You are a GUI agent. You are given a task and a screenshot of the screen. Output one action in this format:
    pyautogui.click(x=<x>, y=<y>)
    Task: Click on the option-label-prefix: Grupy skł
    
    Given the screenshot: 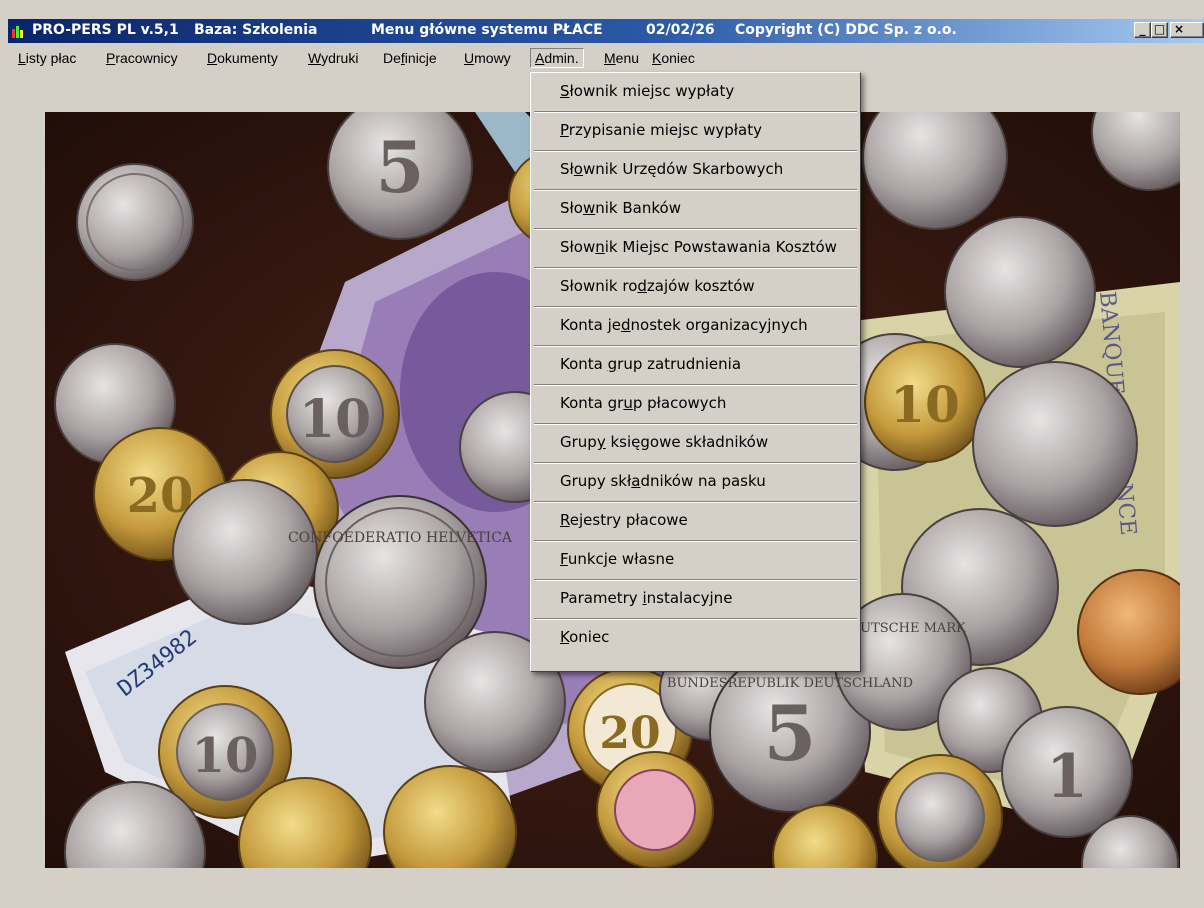 What is the action you would take?
    pyautogui.click(x=596, y=481)
    